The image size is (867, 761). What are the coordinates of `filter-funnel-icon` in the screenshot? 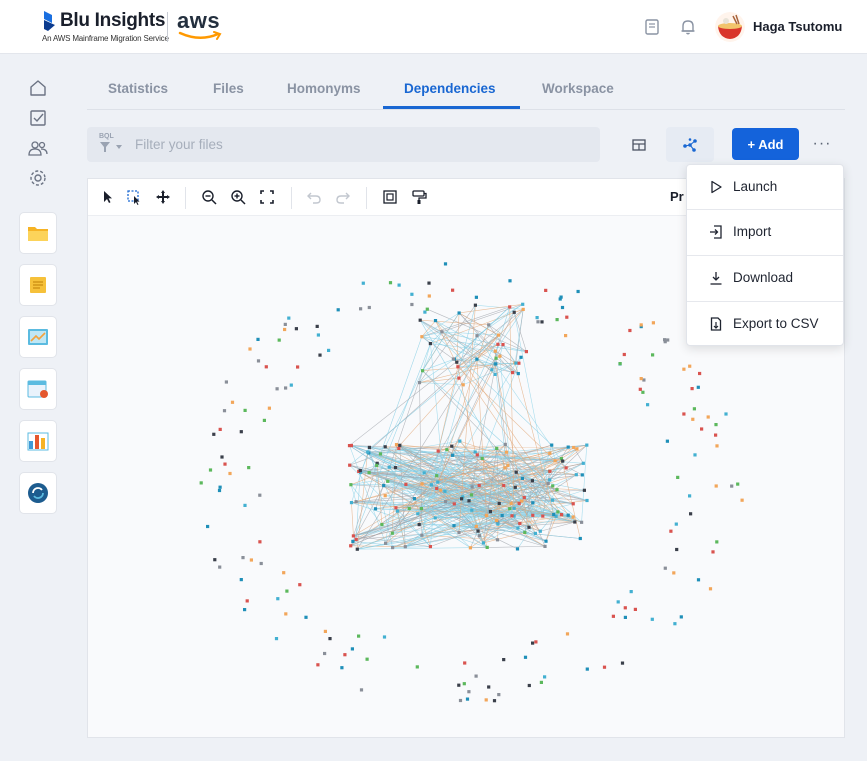 It's located at (112, 147).